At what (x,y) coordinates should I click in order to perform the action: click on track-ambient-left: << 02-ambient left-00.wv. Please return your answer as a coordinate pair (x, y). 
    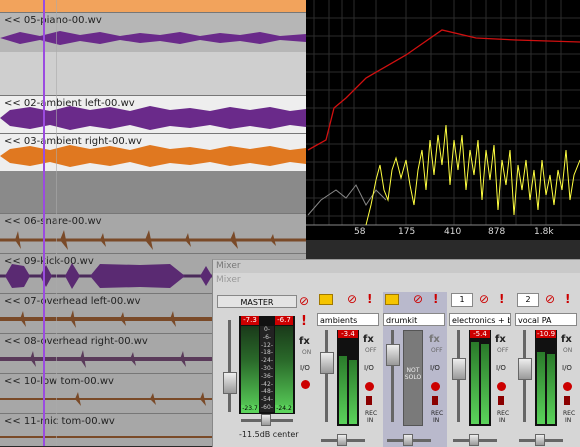
    Looking at the image, I should click on (153, 114).